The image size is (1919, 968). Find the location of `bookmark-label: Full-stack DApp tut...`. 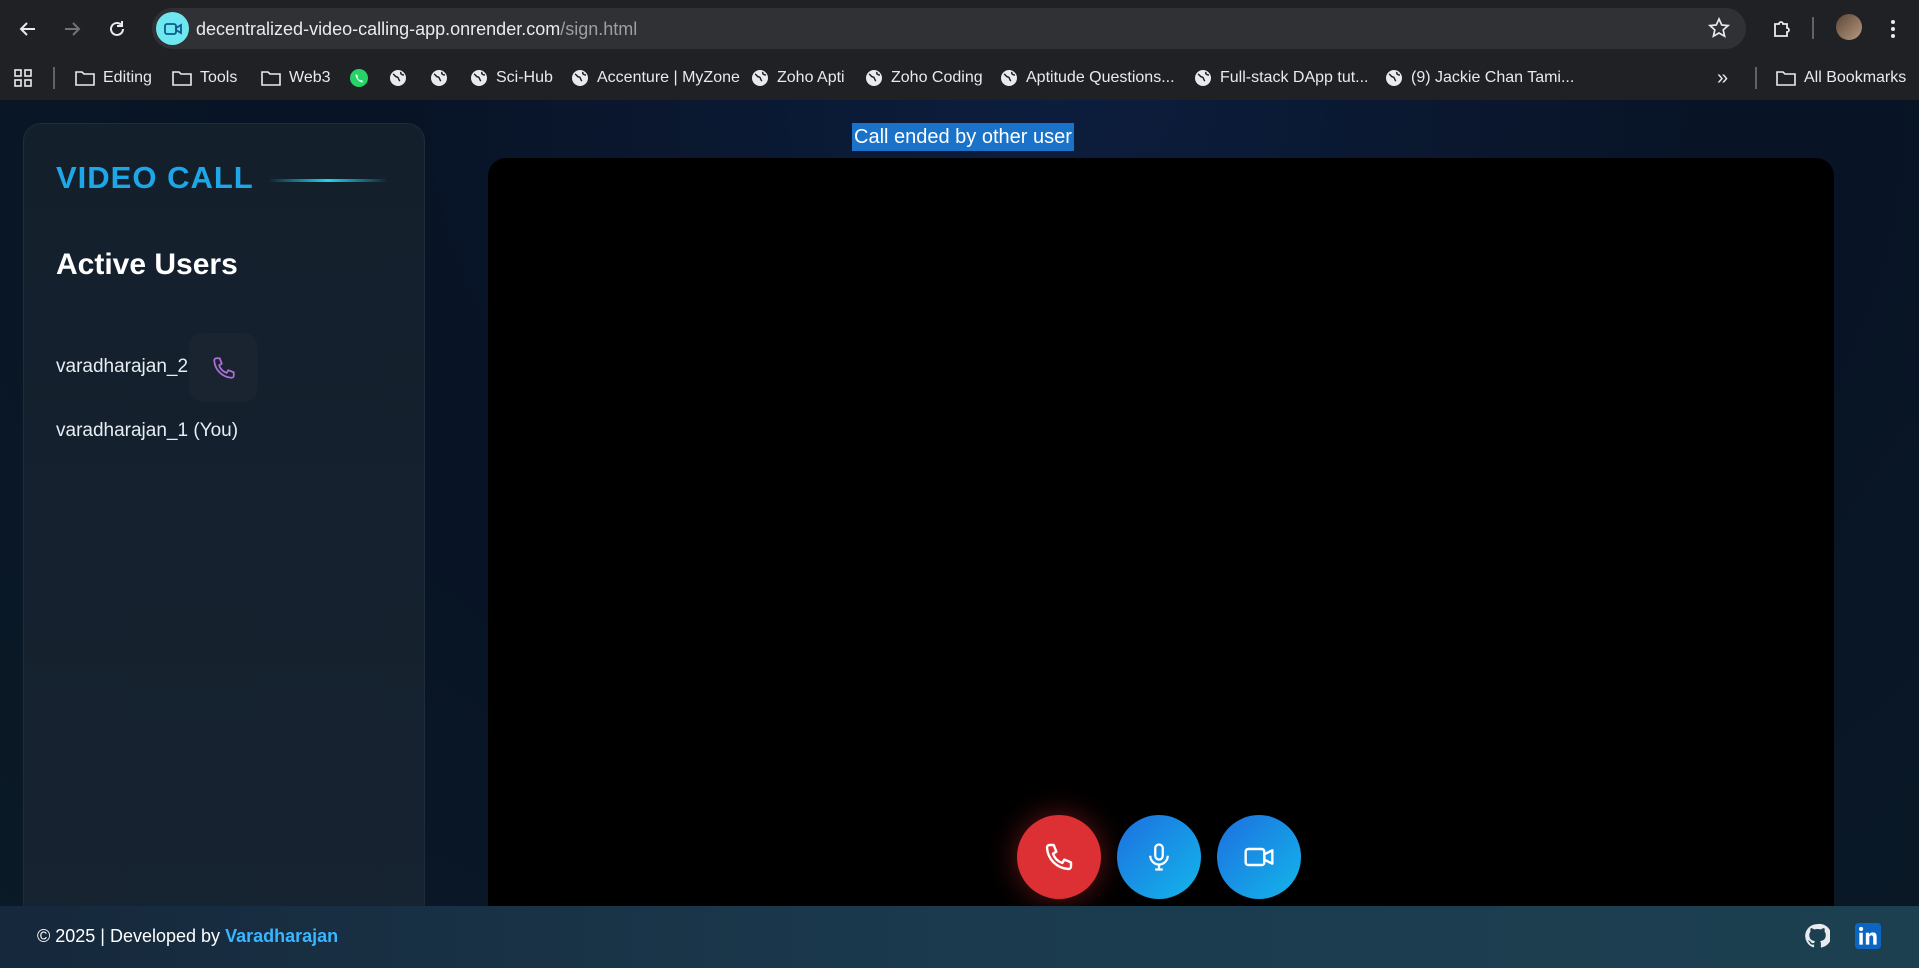

bookmark-label: Full-stack DApp tut... is located at coordinates (1294, 77).